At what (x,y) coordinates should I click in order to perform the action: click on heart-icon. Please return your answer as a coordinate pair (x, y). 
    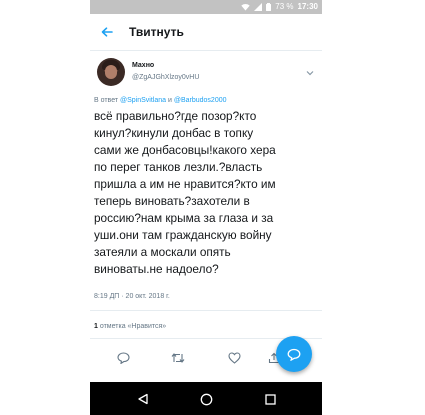
    Looking at the image, I should click on (234, 358).